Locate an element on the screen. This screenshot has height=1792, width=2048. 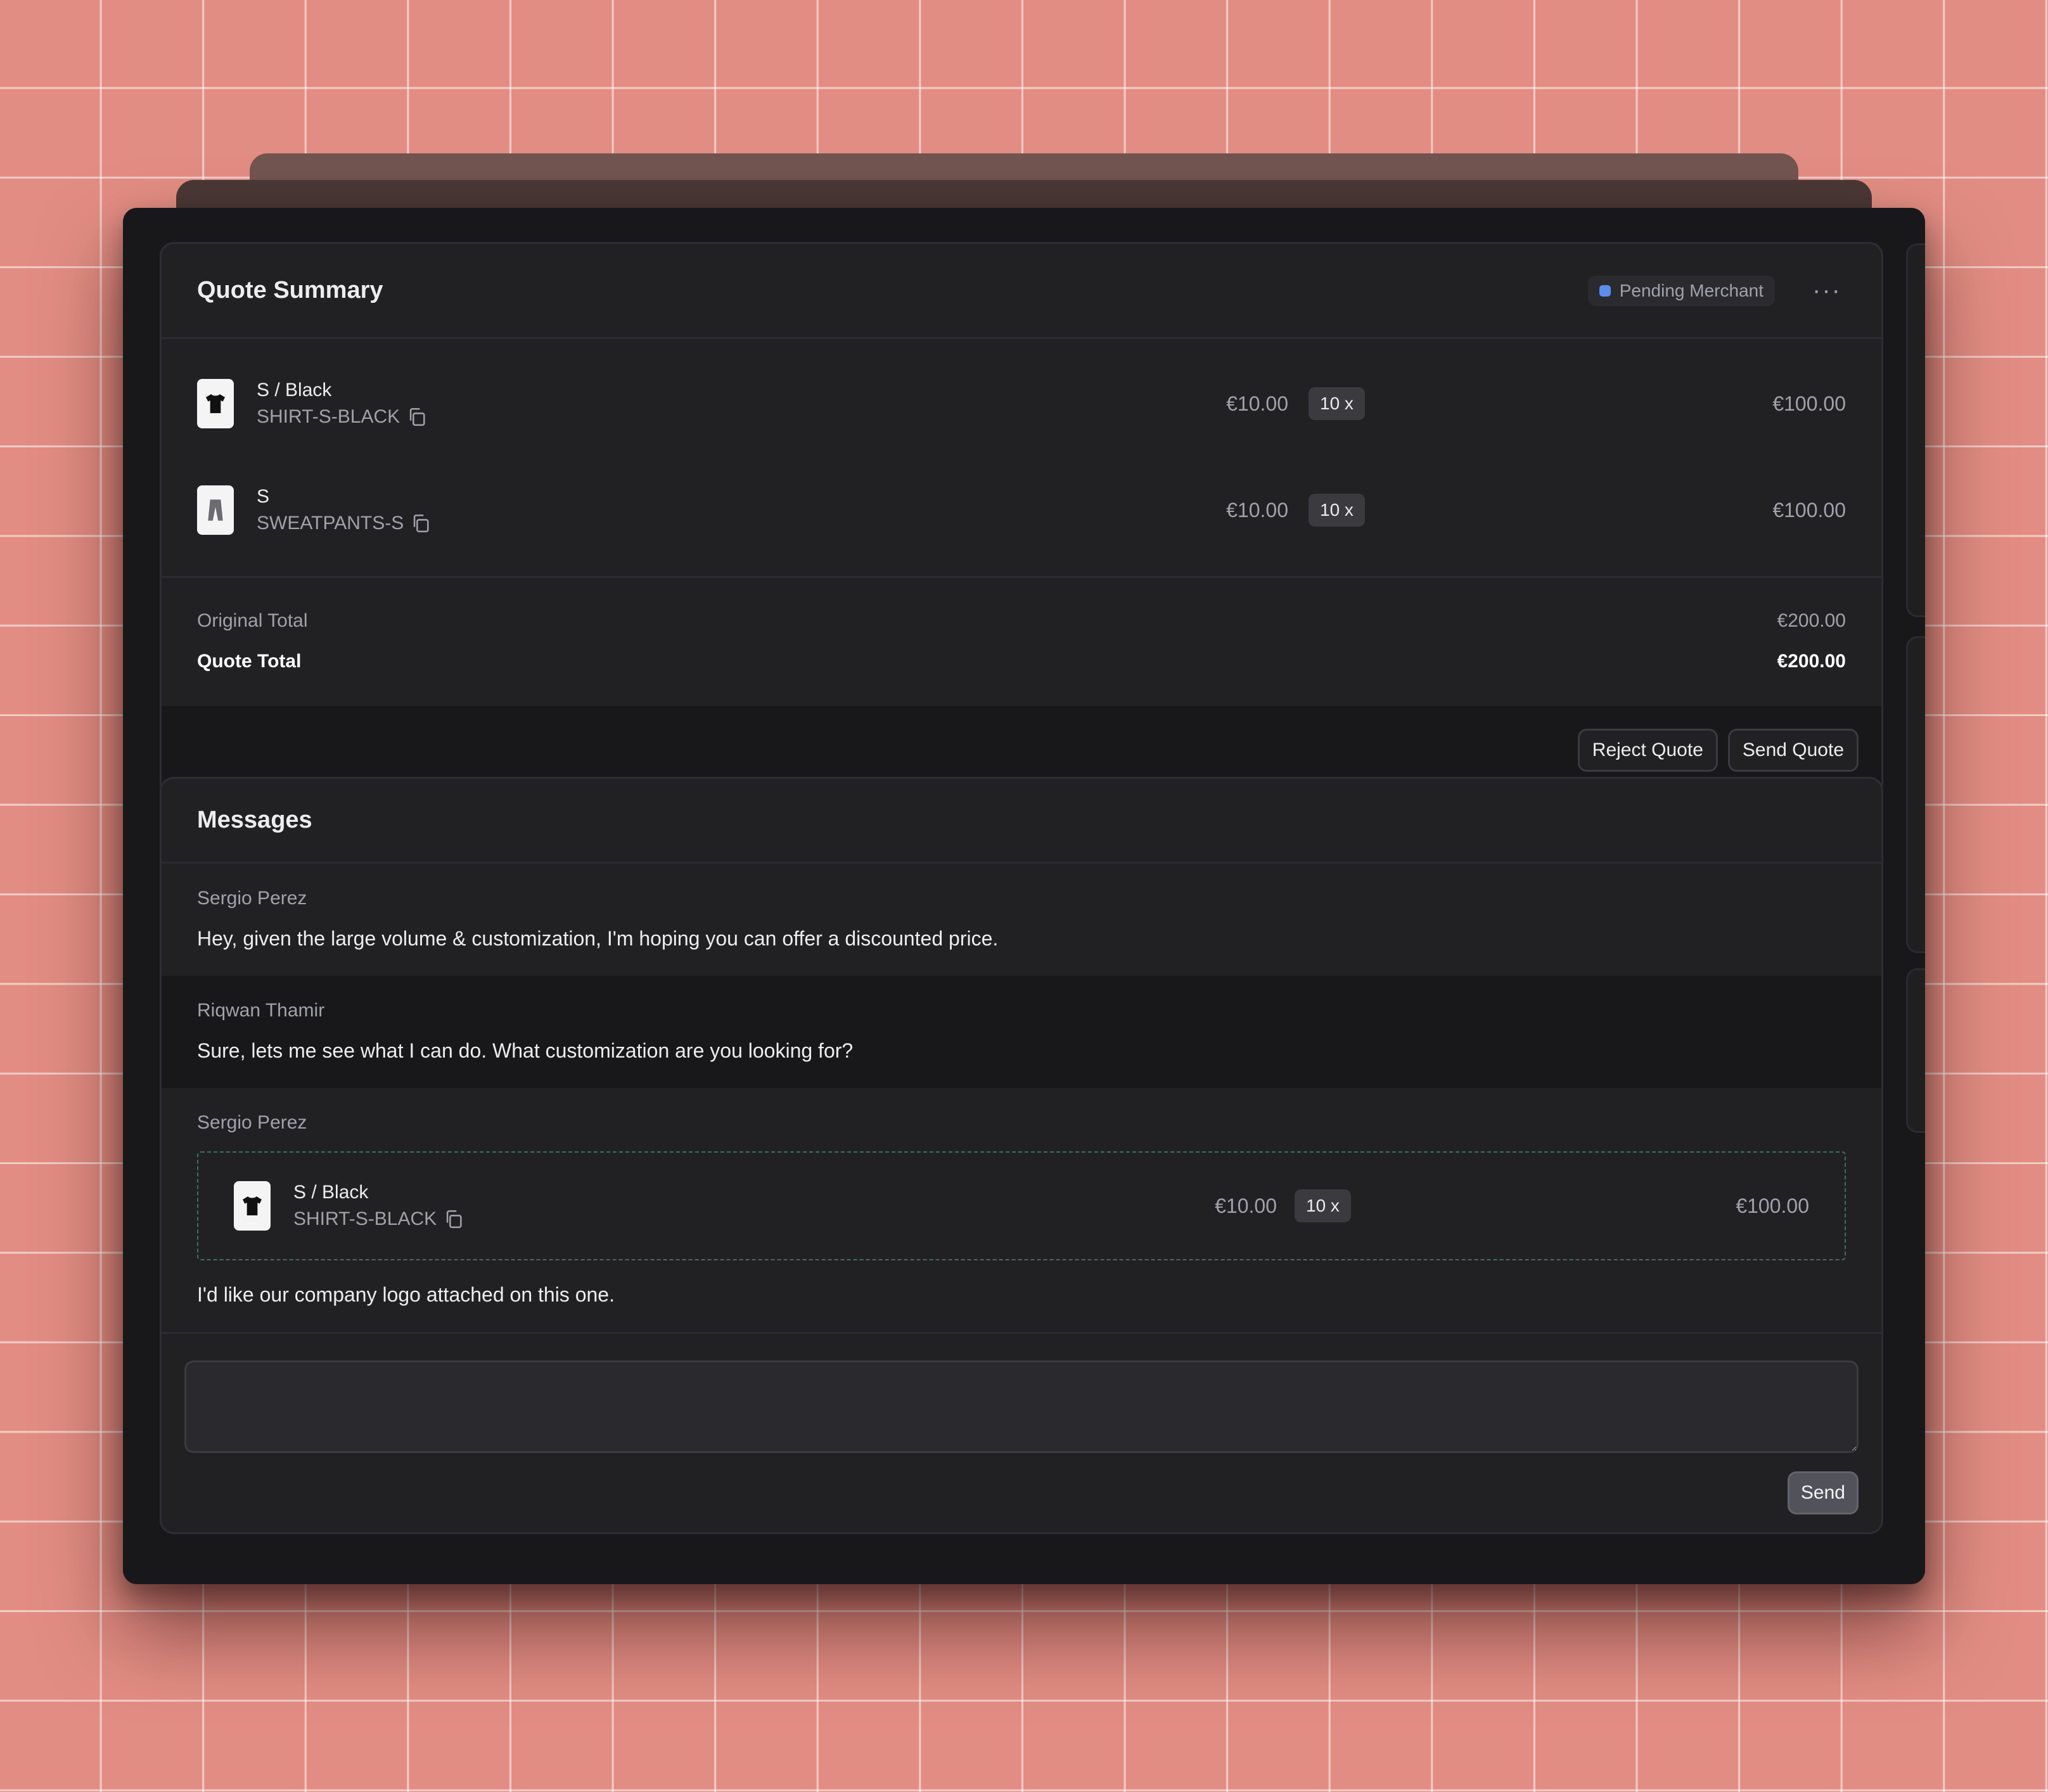
side-panel-edge-bottom is located at coordinates (1915, 1050).